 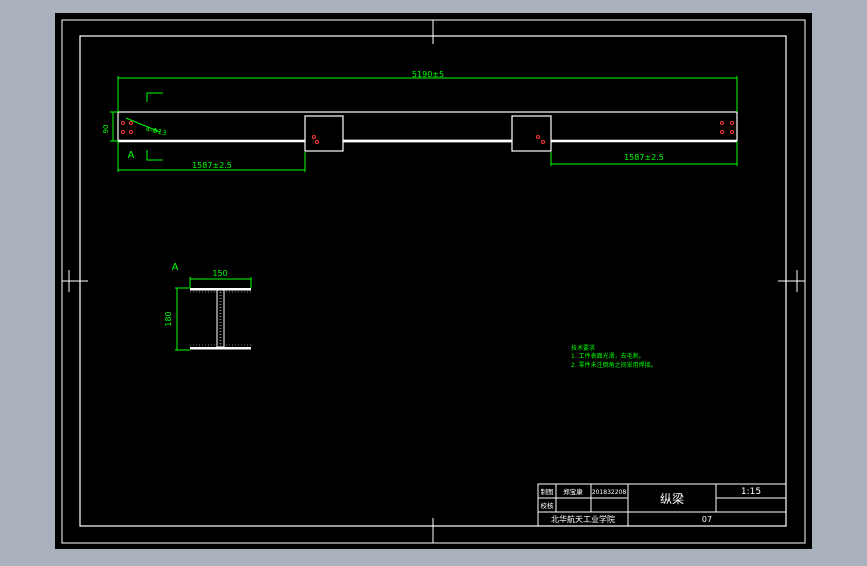 What do you see at coordinates (324, 133) in the screenshot?
I see `left-cross-member-notch` at bounding box center [324, 133].